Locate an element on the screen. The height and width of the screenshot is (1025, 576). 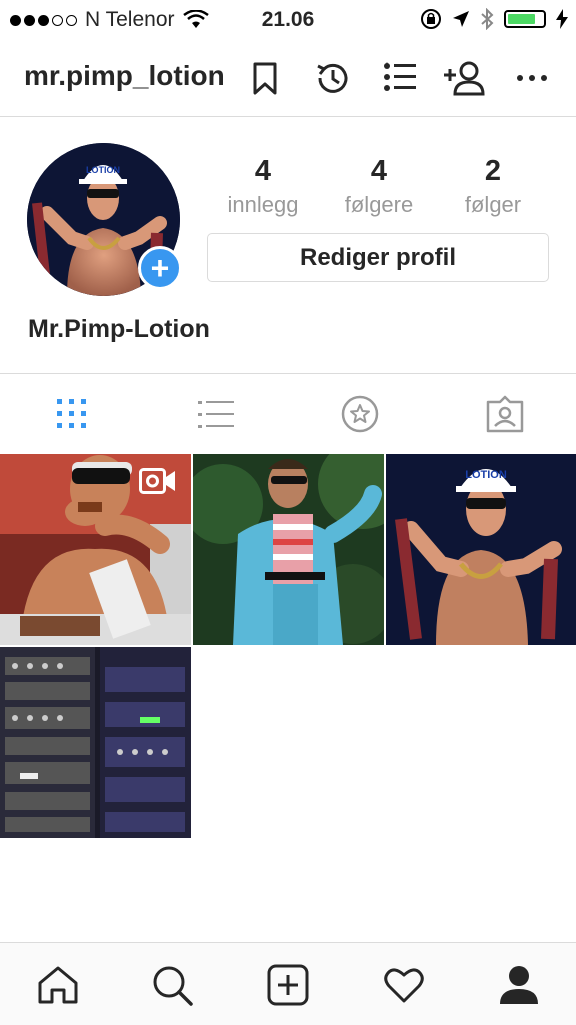
tagged-person-icon is located at coordinates (505, 414).